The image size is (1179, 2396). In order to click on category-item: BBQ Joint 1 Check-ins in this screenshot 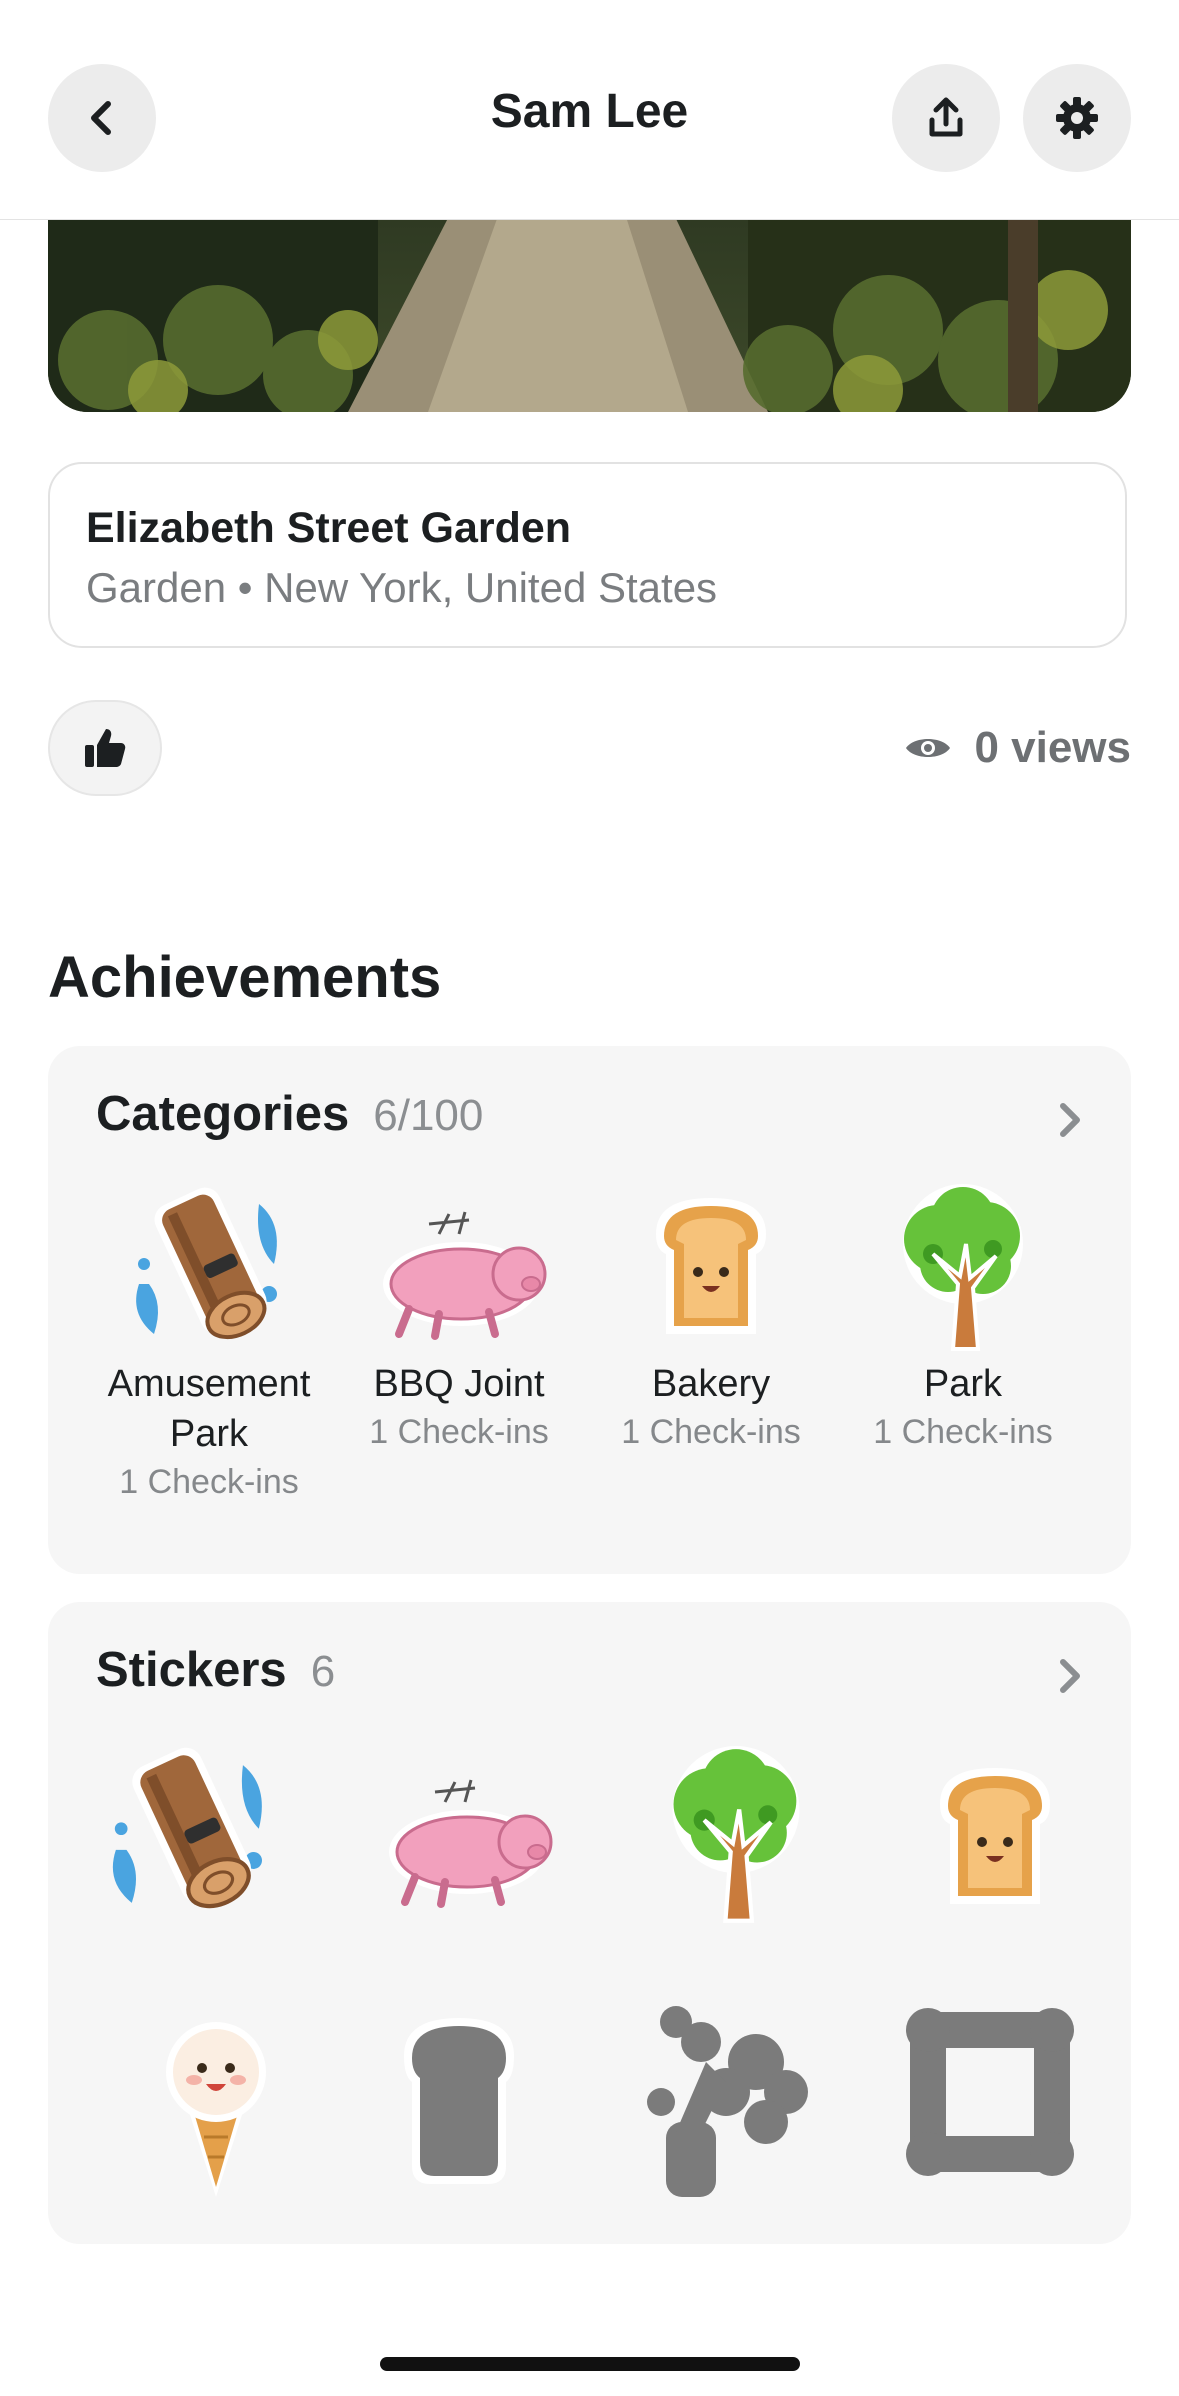, I will do `click(459, 1319)`.